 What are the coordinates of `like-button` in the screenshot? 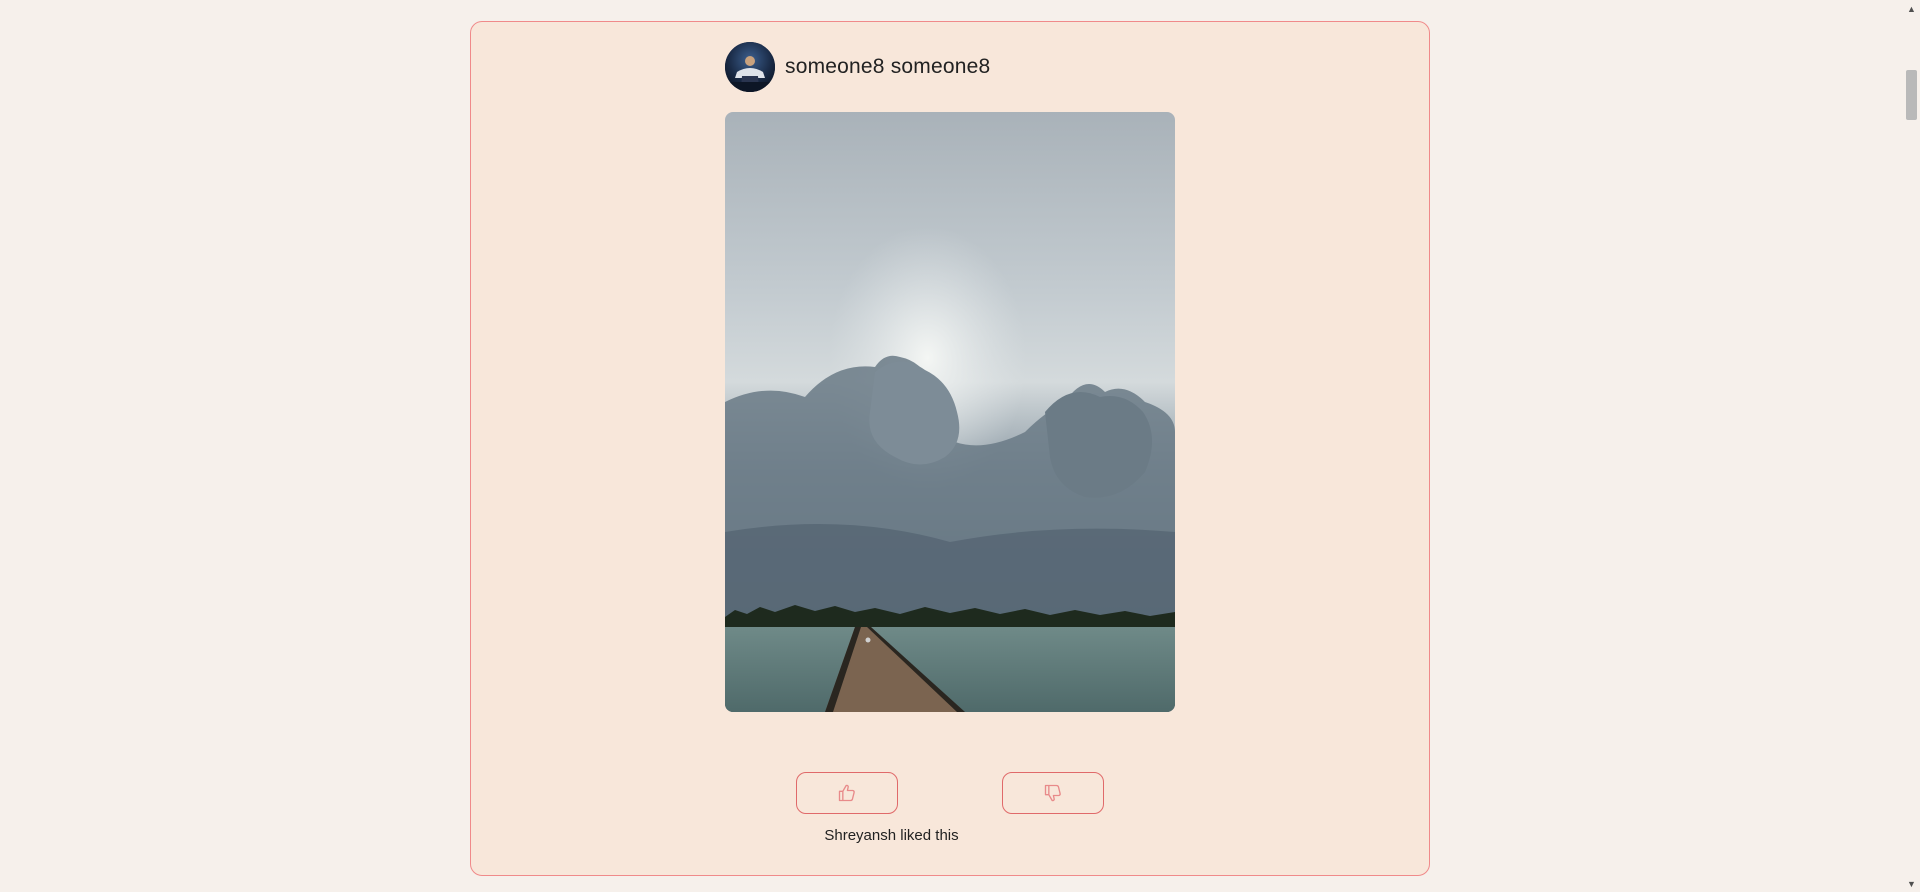 It's located at (847, 793).